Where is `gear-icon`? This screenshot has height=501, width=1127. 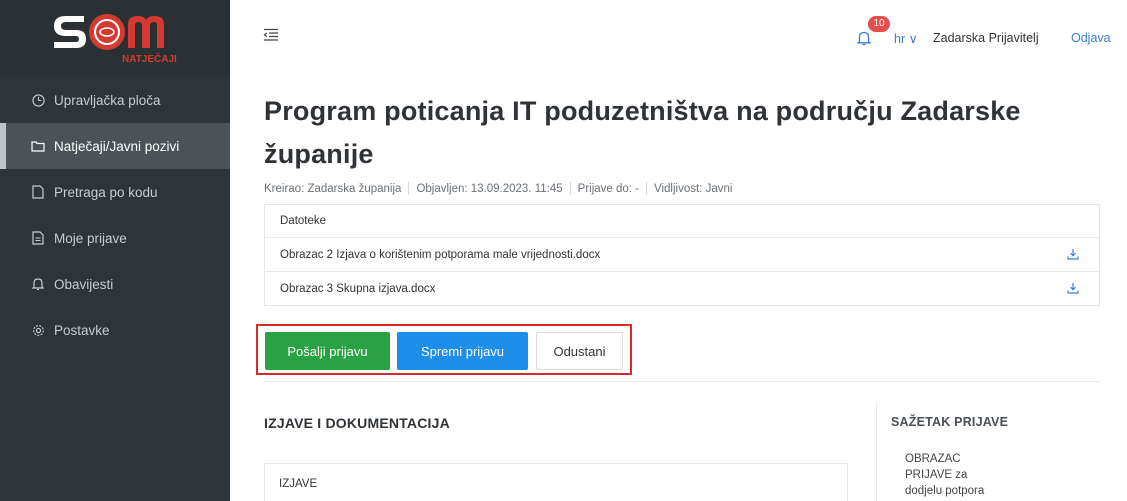
gear-icon is located at coordinates (38, 330).